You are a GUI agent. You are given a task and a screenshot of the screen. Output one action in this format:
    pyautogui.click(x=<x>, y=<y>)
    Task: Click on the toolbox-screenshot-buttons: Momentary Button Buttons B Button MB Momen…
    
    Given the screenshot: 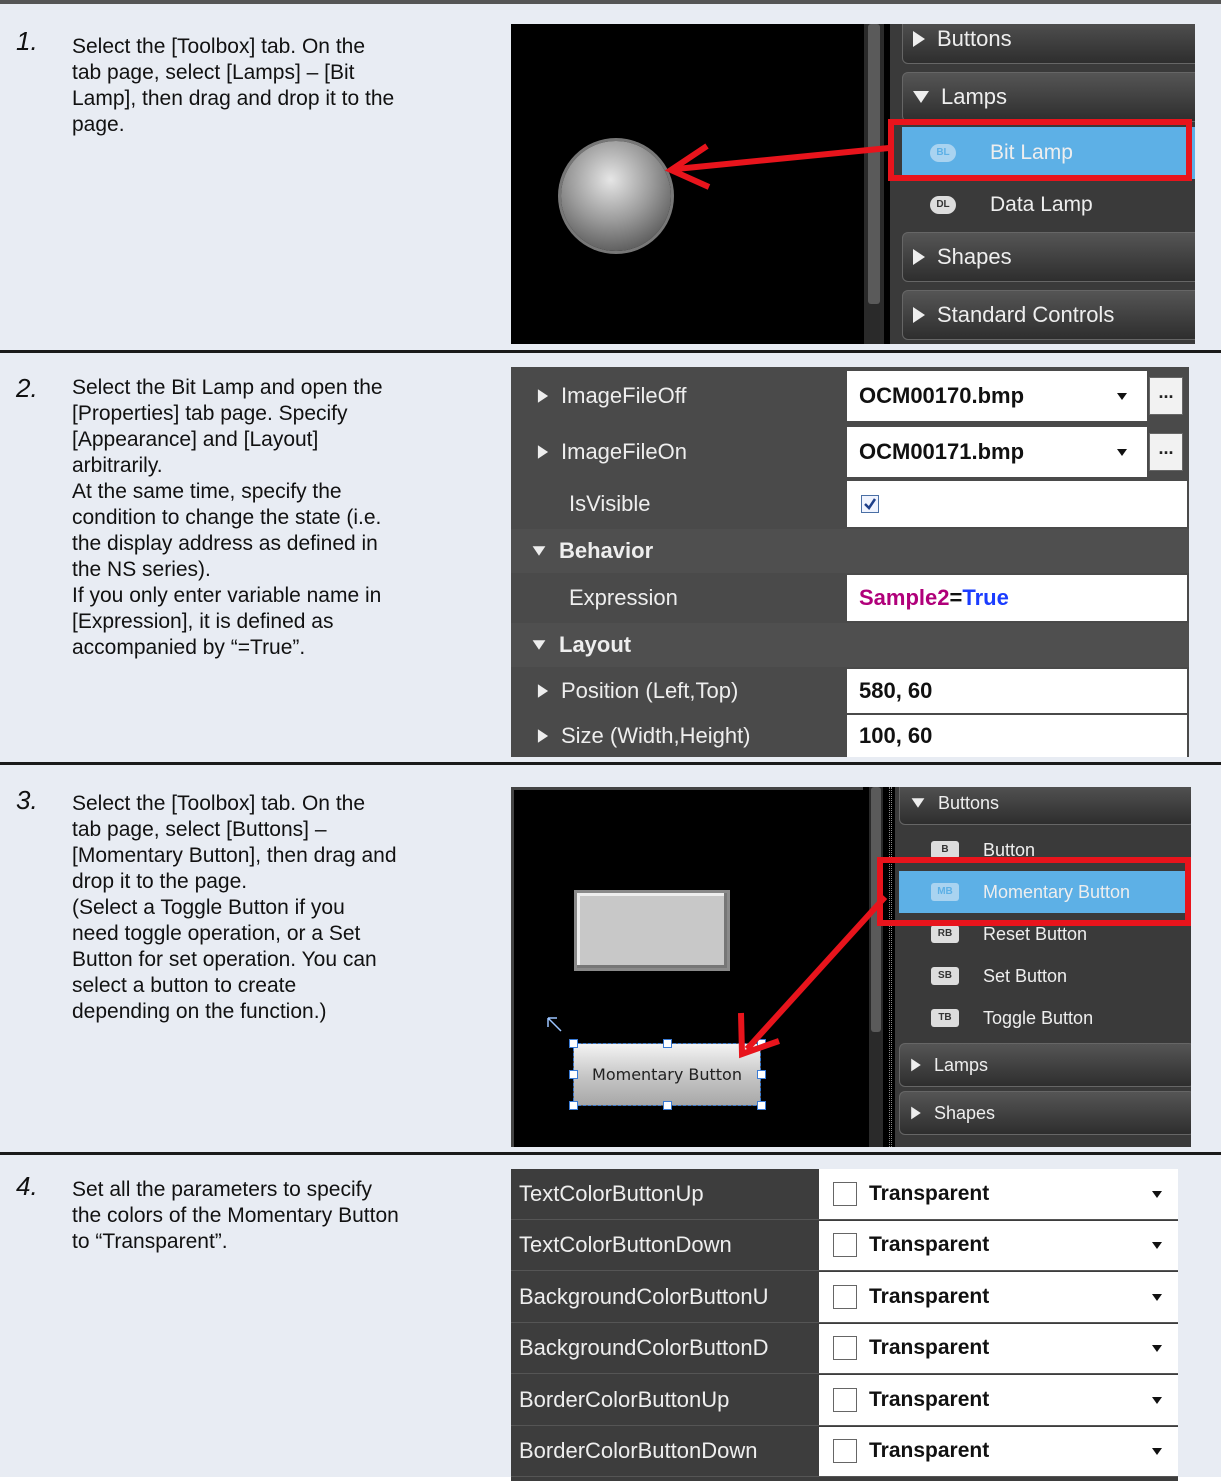 What is the action you would take?
    pyautogui.click(x=851, y=967)
    